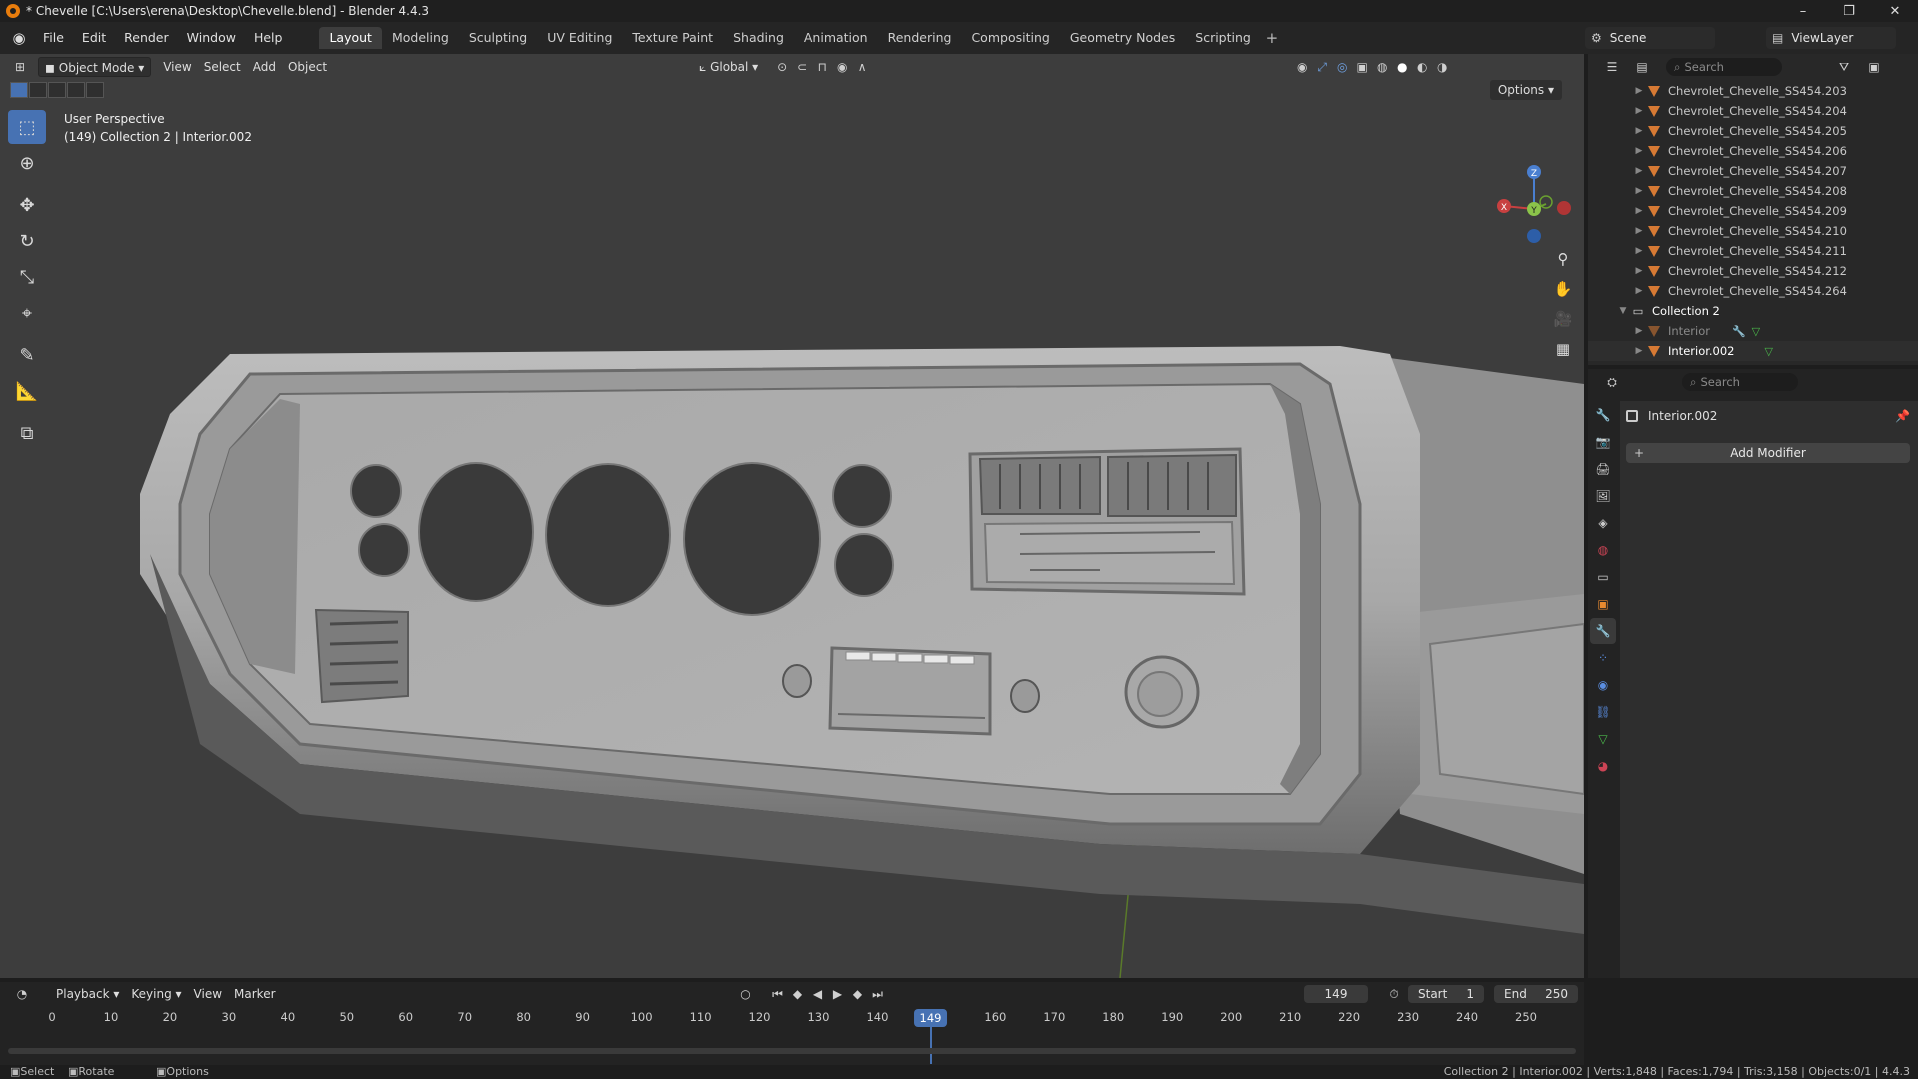  Describe the element at coordinates (38, 90) in the screenshot. I see `select-extend-icon` at that location.